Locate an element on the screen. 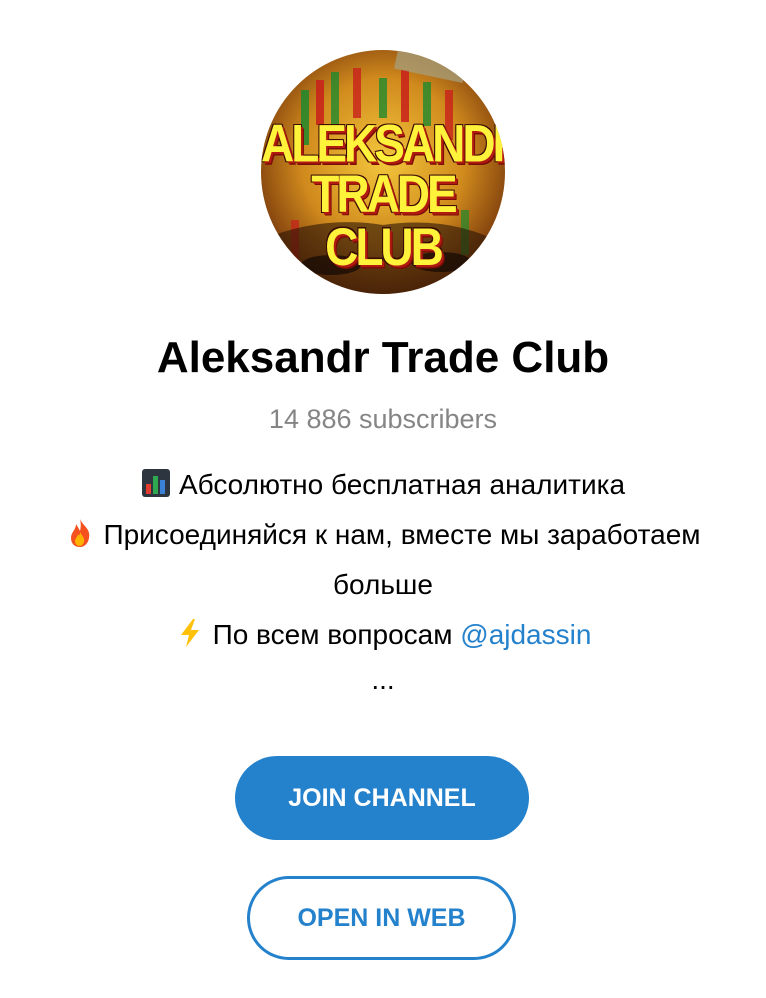 This screenshot has width=766, height=998. description-line-1: Абсолютно бесплатная аналитика is located at coordinates (383, 485).